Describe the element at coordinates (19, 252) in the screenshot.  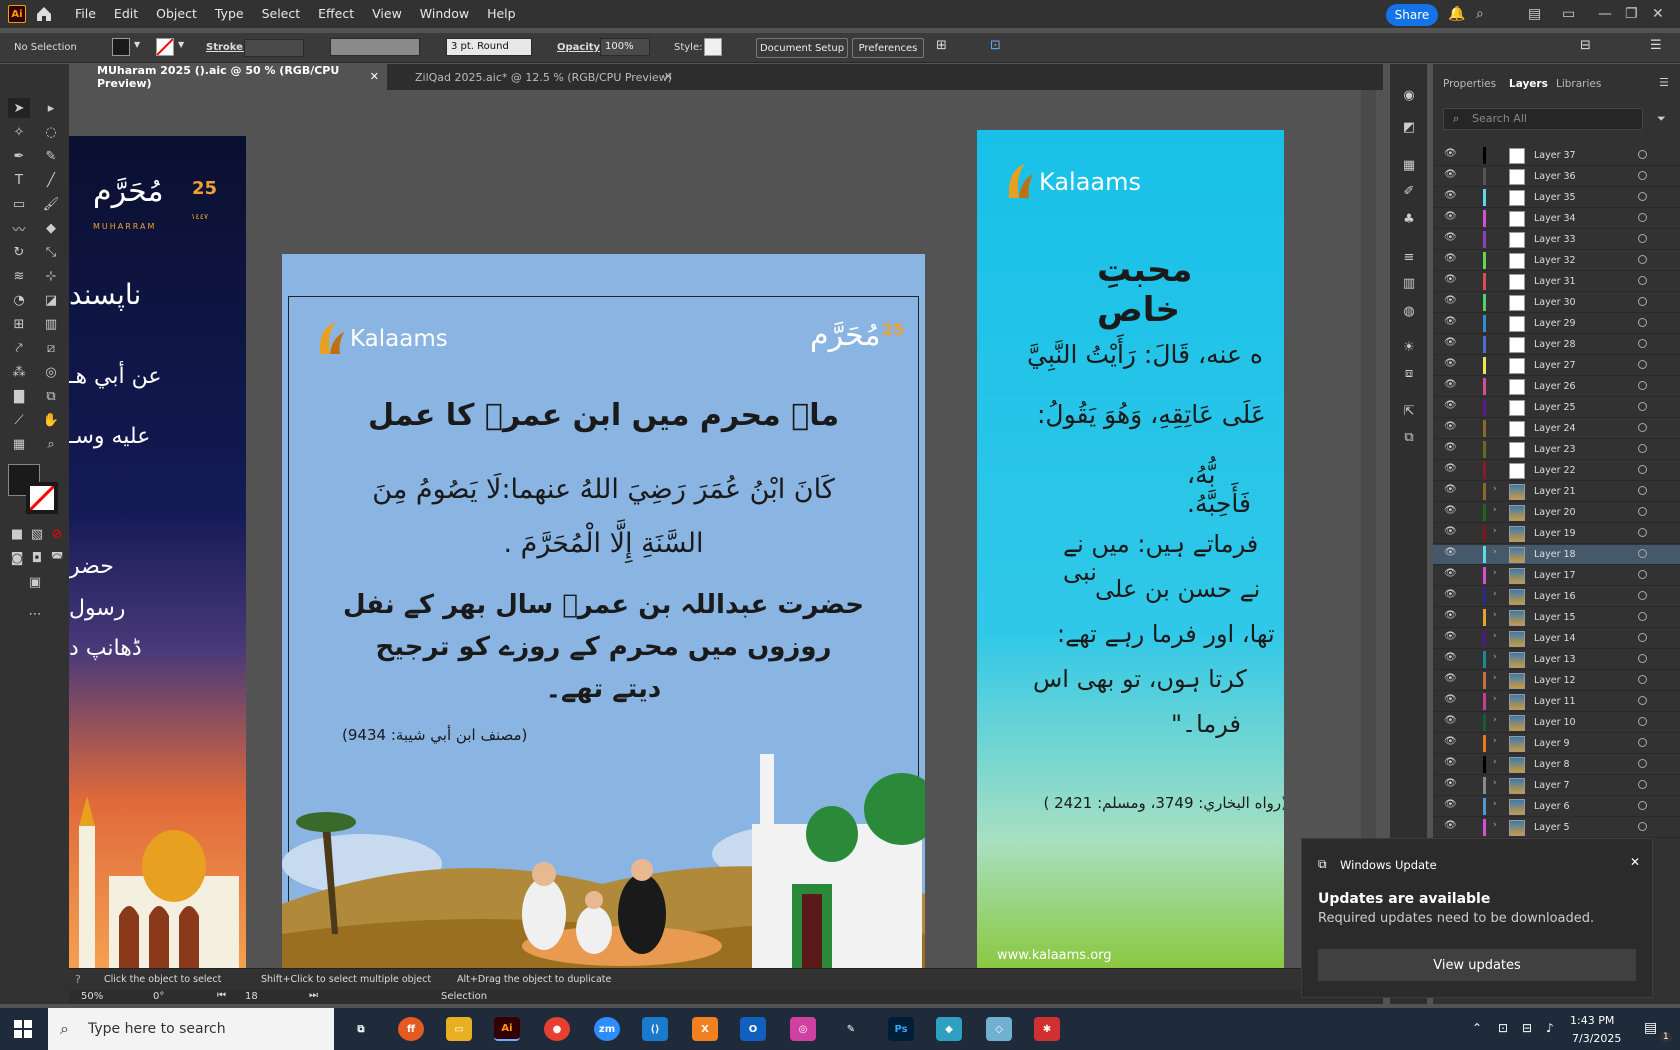
I see `rotate-tool-icon: ↻` at that location.